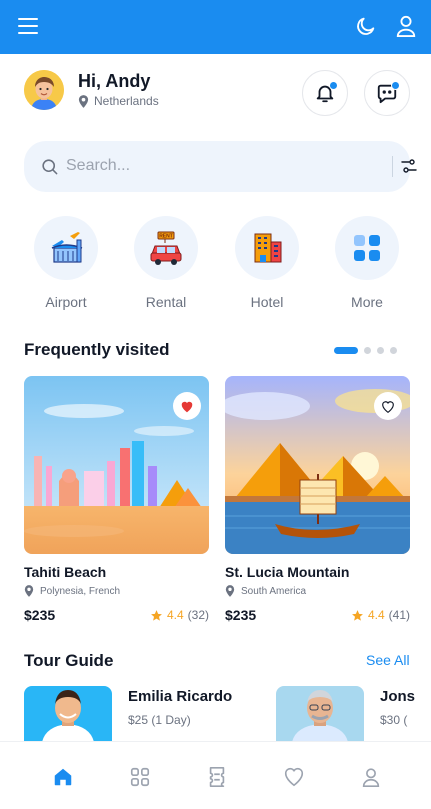 The width and height of the screenshot is (431, 809). I want to click on top-app-bar, so click(215, 27).